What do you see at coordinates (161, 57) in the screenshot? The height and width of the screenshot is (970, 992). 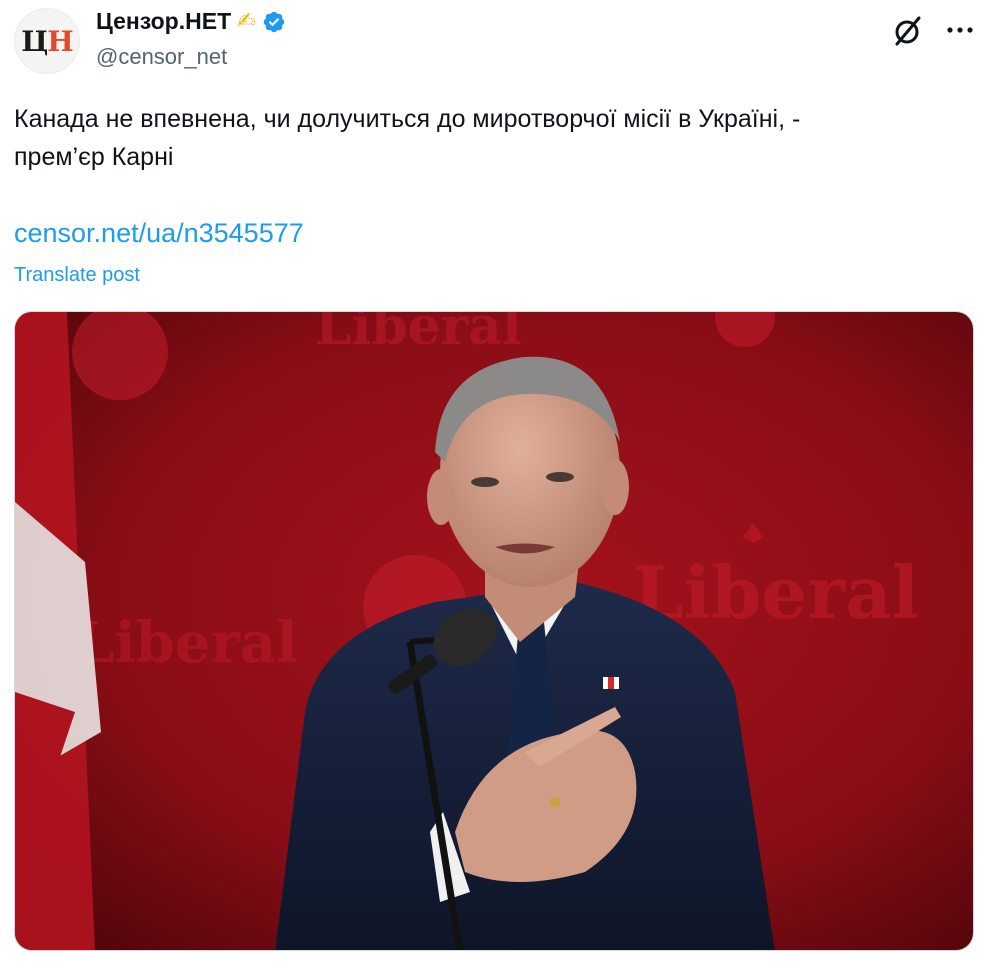 I see `author-handle: @censor_net` at bounding box center [161, 57].